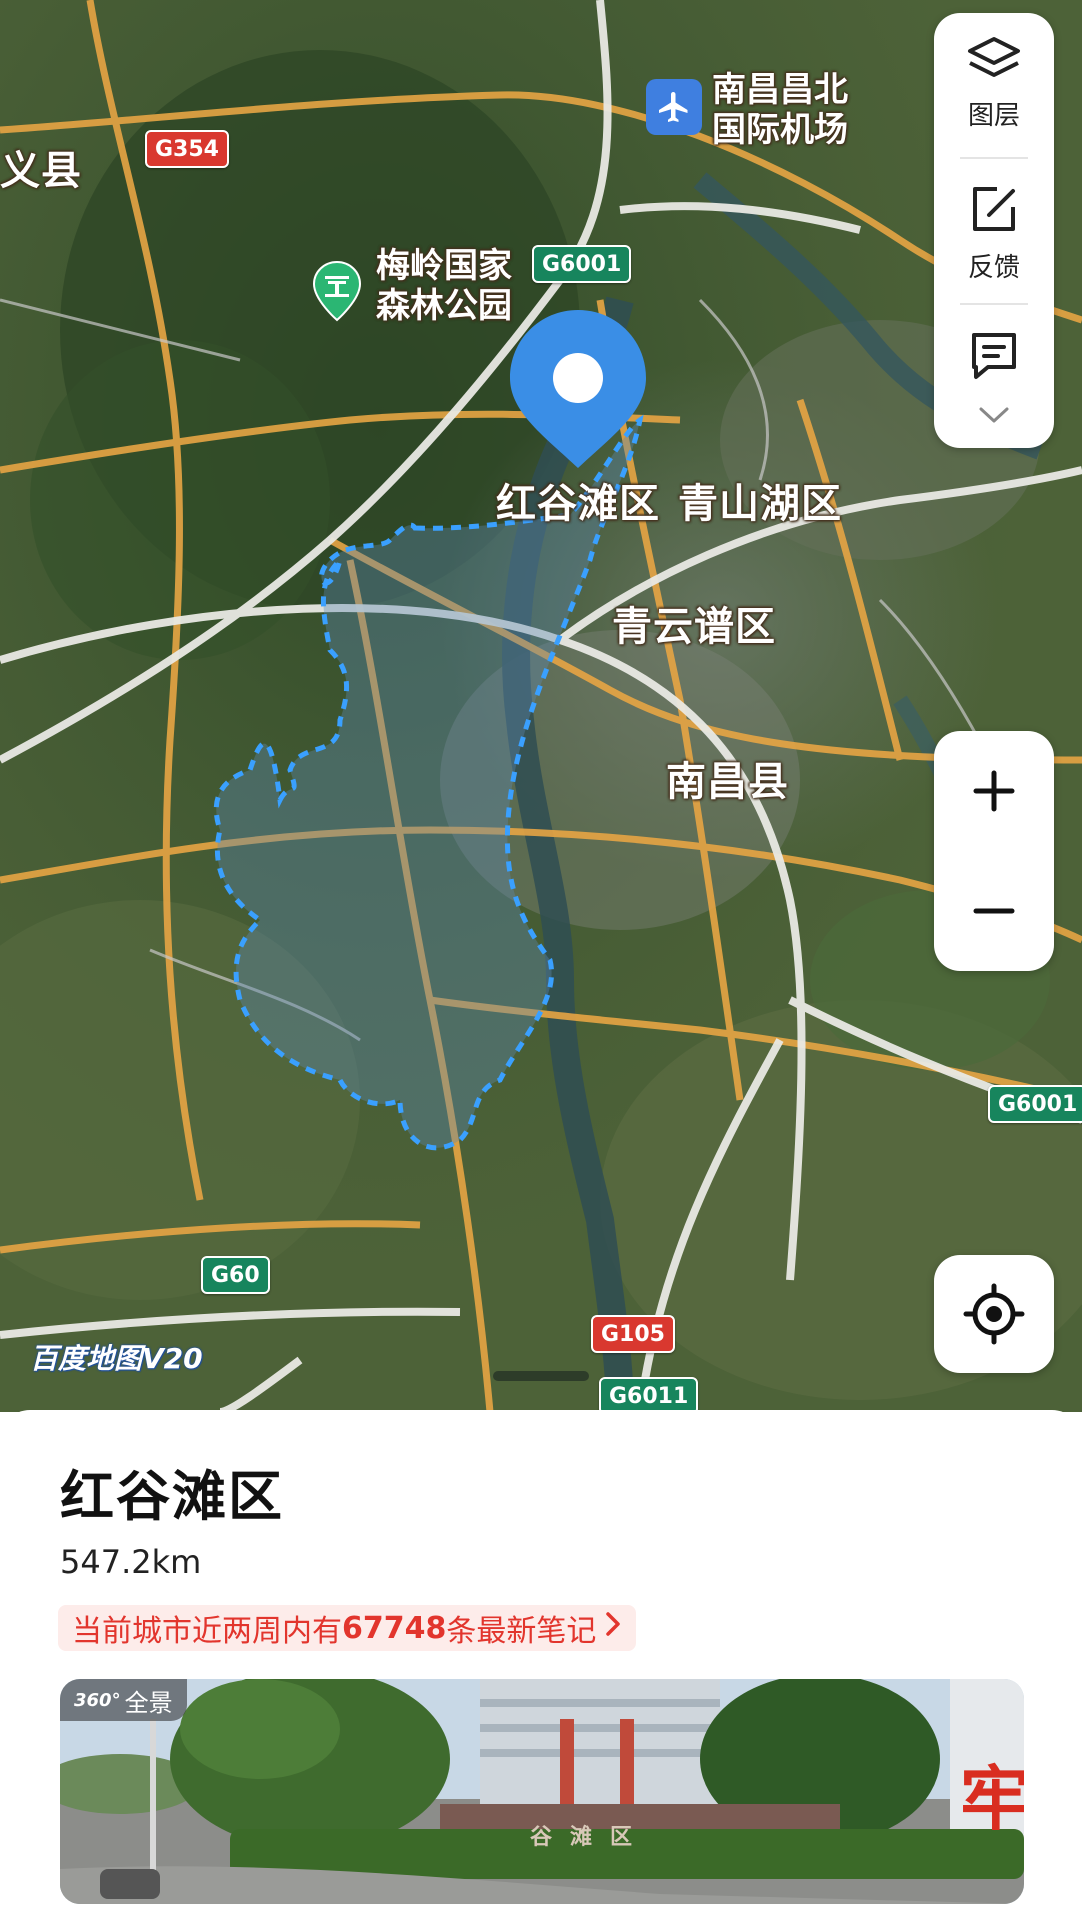 This screenshot has height=1923, width=1082. I want to click on street-panorama-image, so click(542, 1791).